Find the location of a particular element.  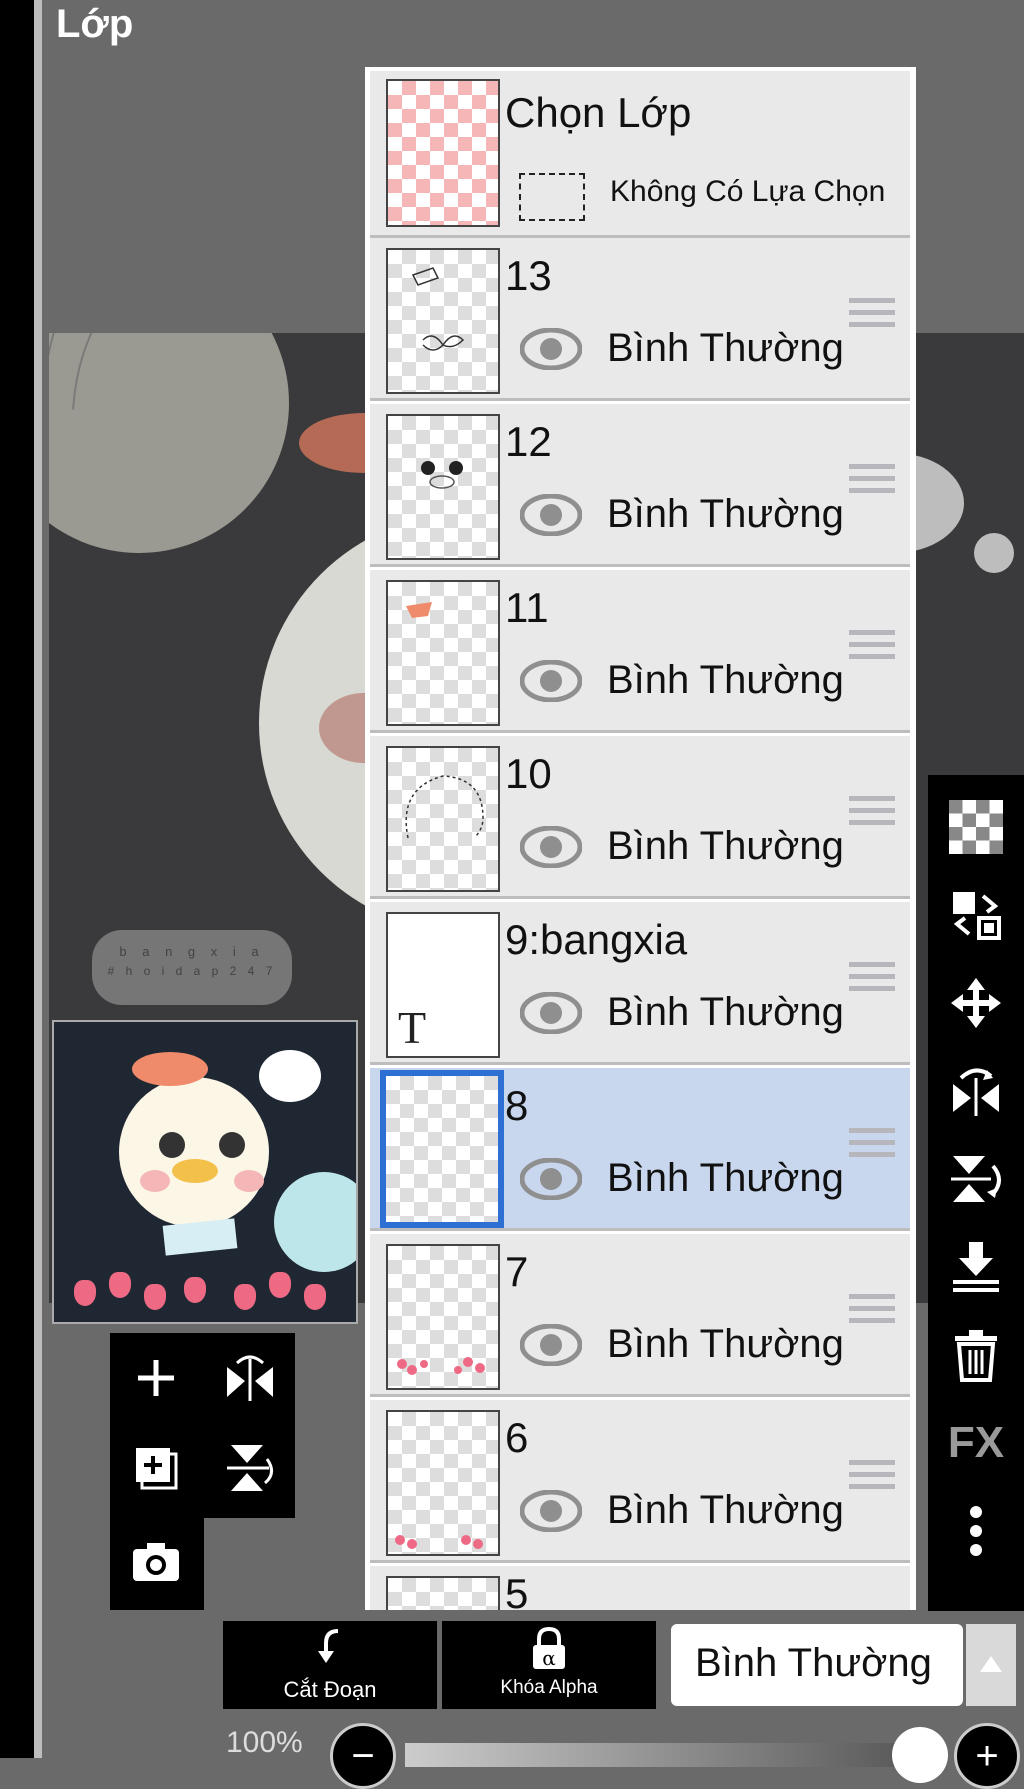

selection-layer-row: Chọn Lớp Không Có Lựa Chọn is located at coordinates (640, 154).